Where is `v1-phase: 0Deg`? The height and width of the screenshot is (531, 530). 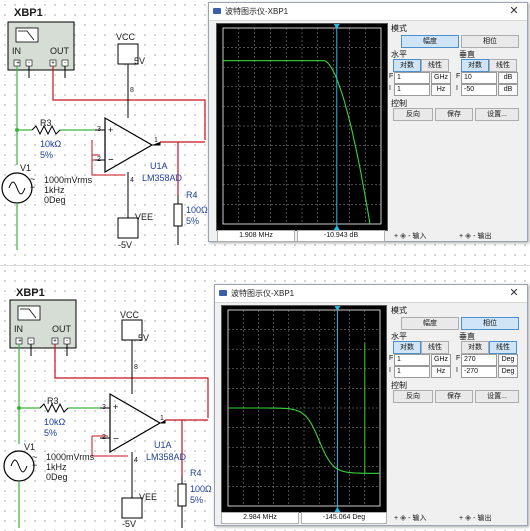 v1-phase: 0Deg is located at coordinates (55, 200).